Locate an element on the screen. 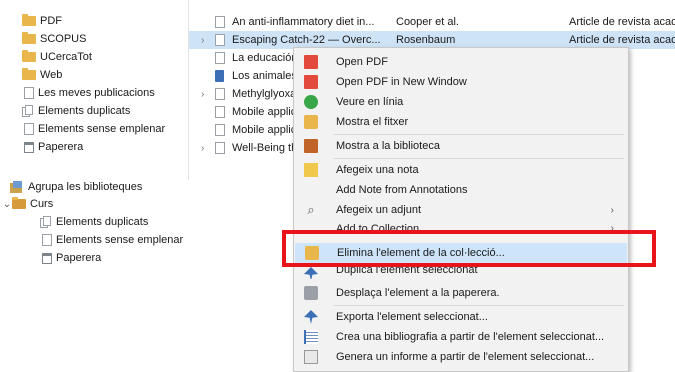 This screenshot has height=372, width=675. menu-add-note: Afegeix una nota is located at coordinates (461, 170).